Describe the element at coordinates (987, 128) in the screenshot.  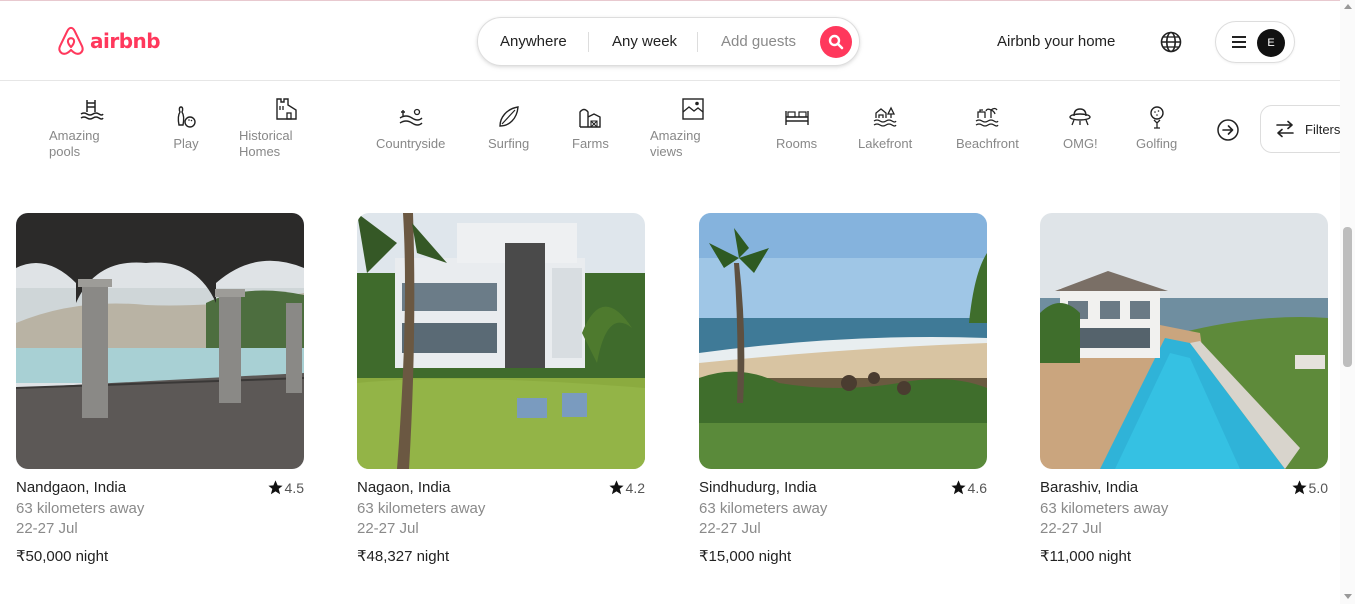
I see `category-beachfront: Beachfront` at that location.